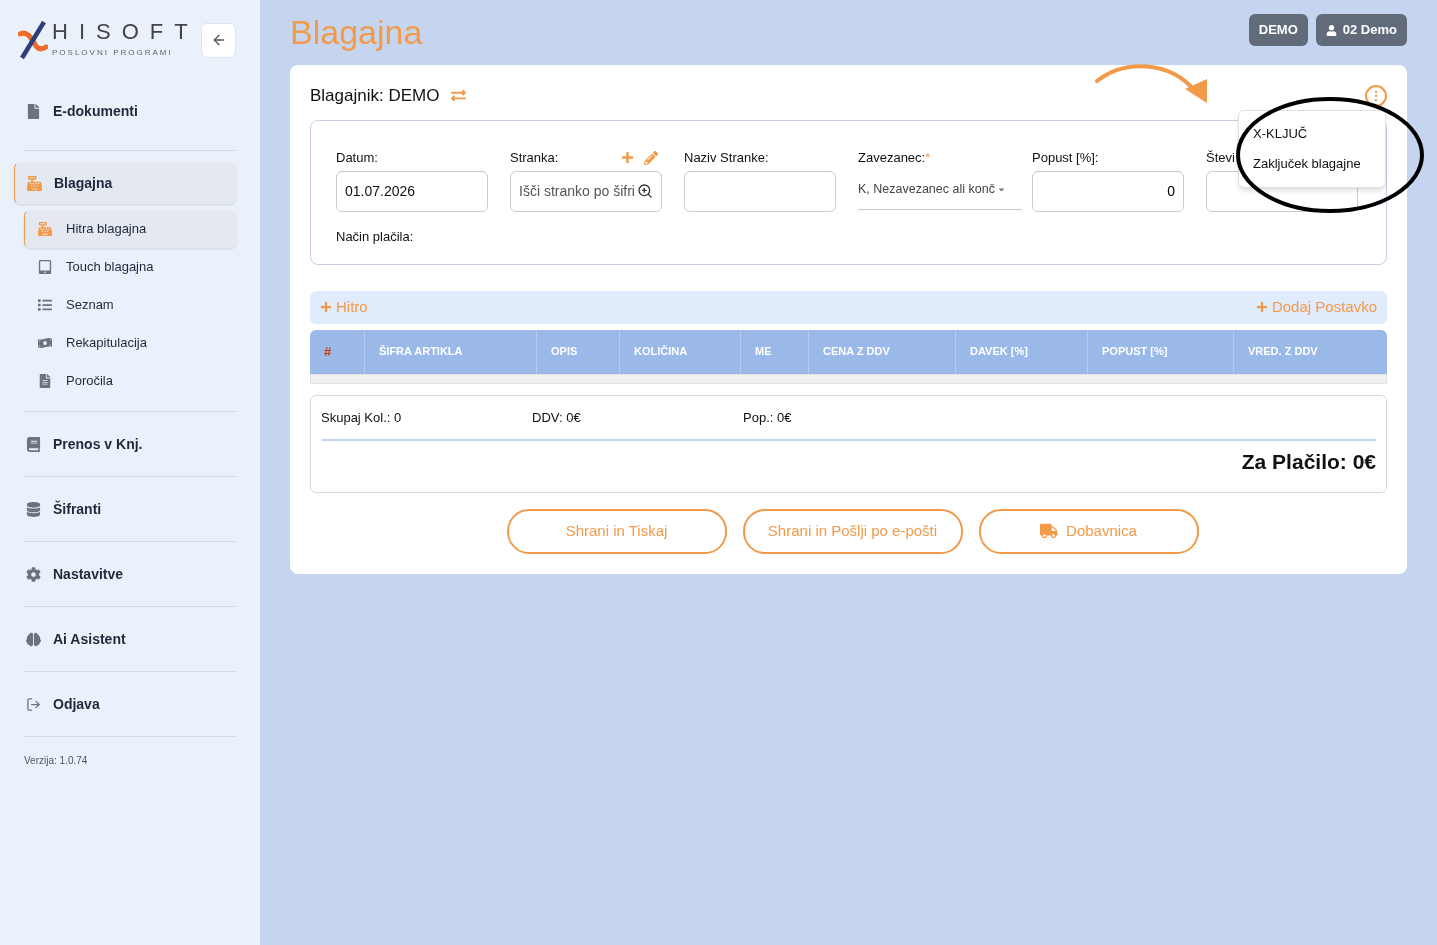 The image size is (1437, 945). What do you see at coordinates (130, 343) in the screenshot?
I see `nav-subitem: Rekapitulacija` at bounding box center [130, 343].